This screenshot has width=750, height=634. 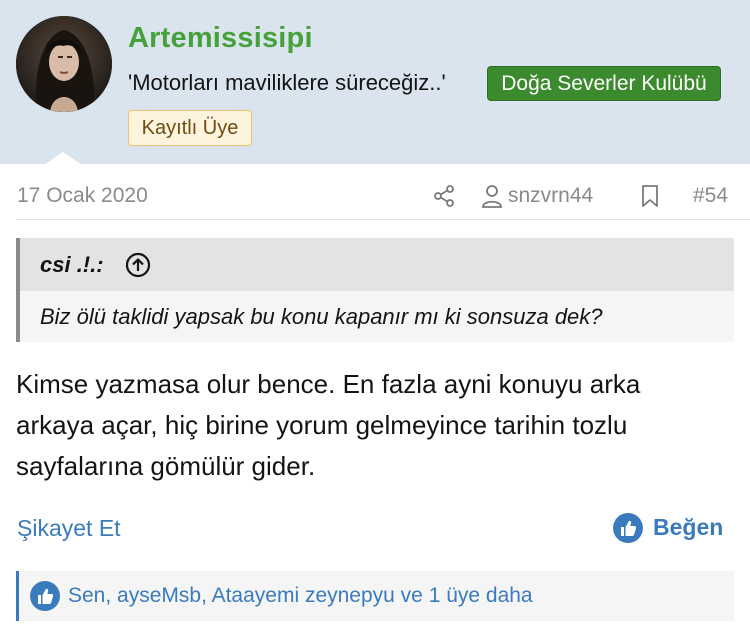 I want to click on header-pointer, so click(x=63, y=158).